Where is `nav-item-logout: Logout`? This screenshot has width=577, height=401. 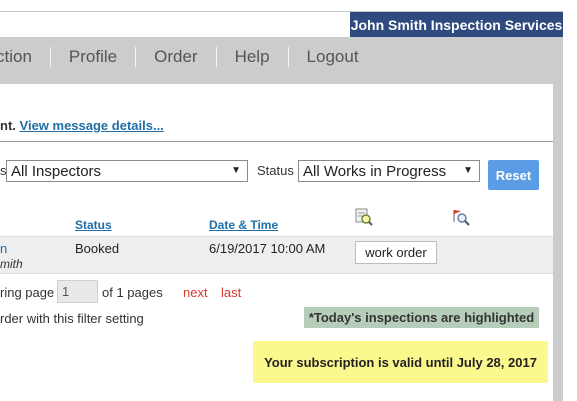
nav-item-logout: Logout is located at coordinates (333, 57).